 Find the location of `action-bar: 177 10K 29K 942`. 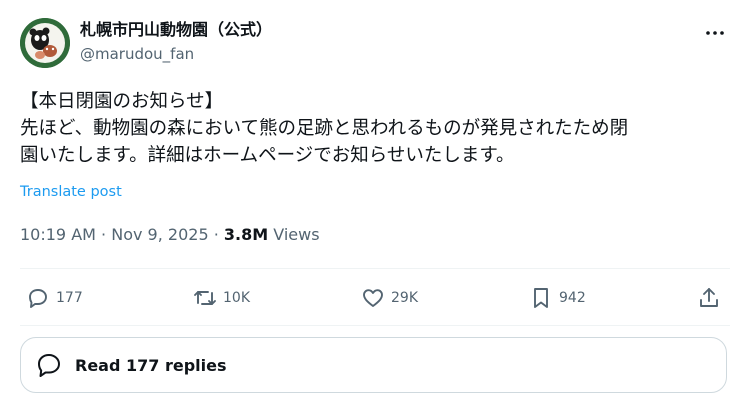

action-bar: 177 10K 29K 942 is located at coordinates (375, 298).